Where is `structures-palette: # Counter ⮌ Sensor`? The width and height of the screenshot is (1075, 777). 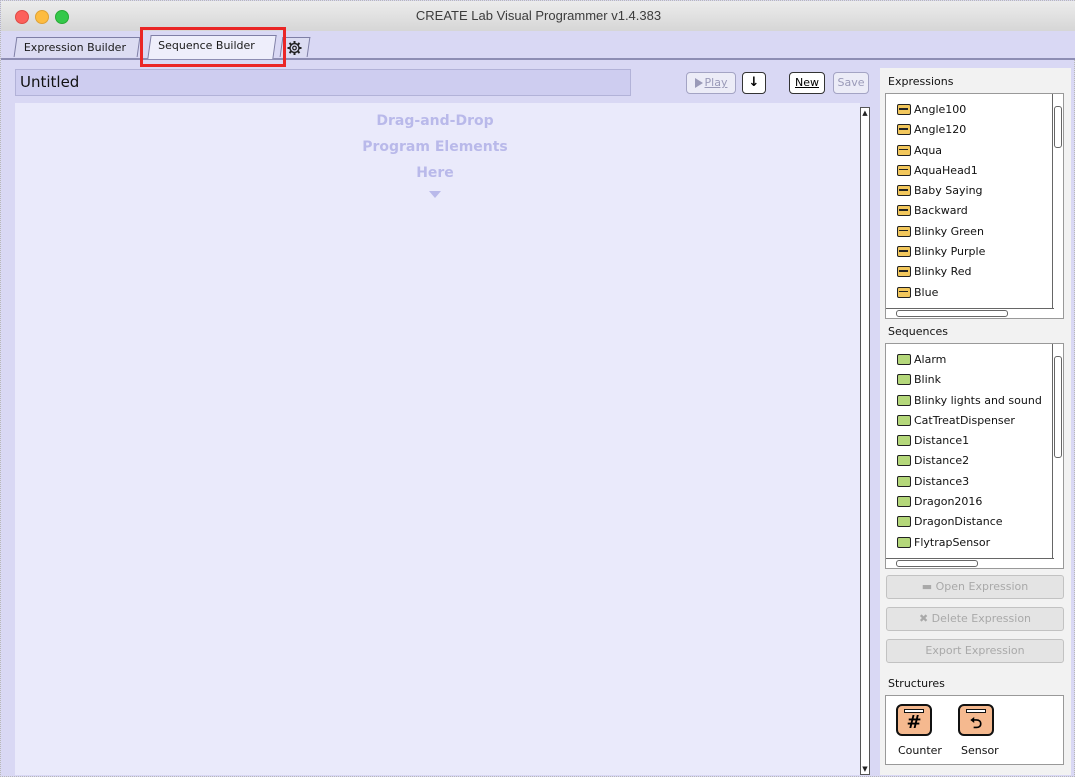 structures-palette: # Counter ⮌ Sensor is located at coordinates (974, 730).